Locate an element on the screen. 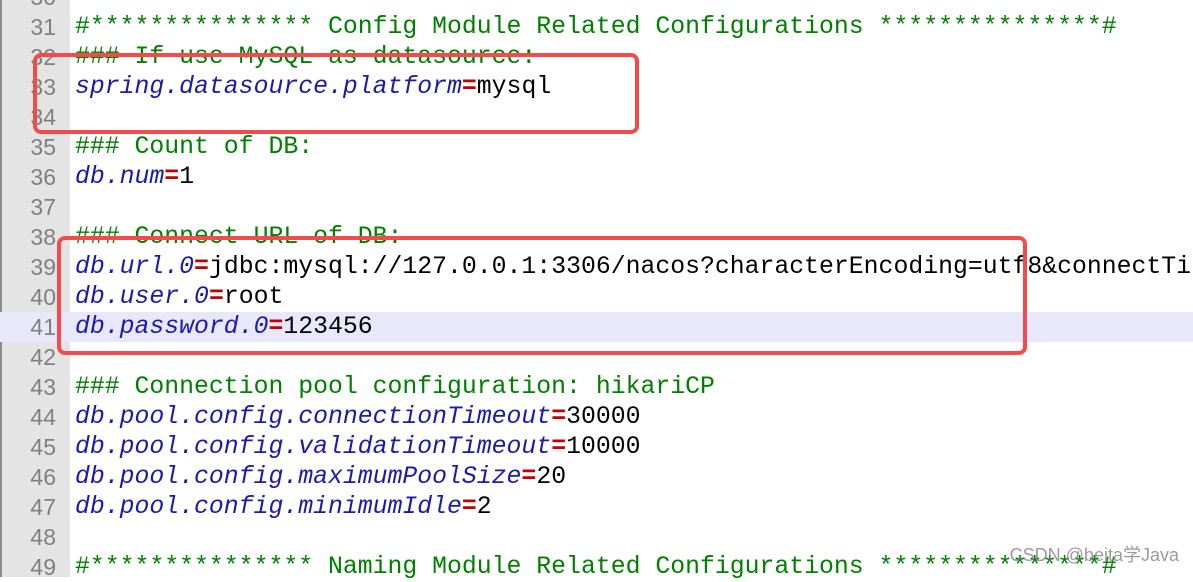 The width and height of the screenshot is (1193, 582). annotation-box-datasource is located at coordinates (336, 93).